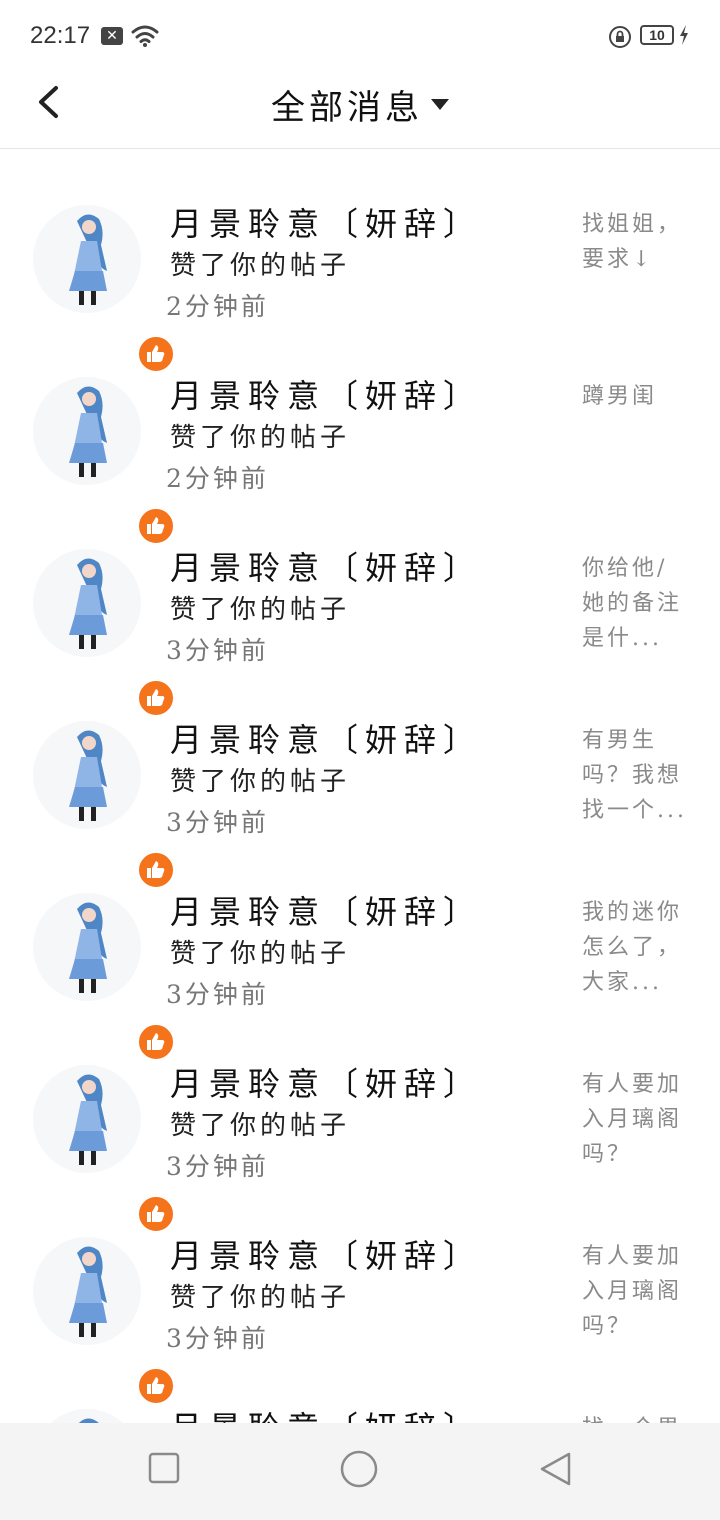 The height and width of the screenshot is (1520, 720). What do you see at coordinates (112, 36) in the screenshot?
I see `x-notification-icon: ✕` at bounding box center [112, 36].